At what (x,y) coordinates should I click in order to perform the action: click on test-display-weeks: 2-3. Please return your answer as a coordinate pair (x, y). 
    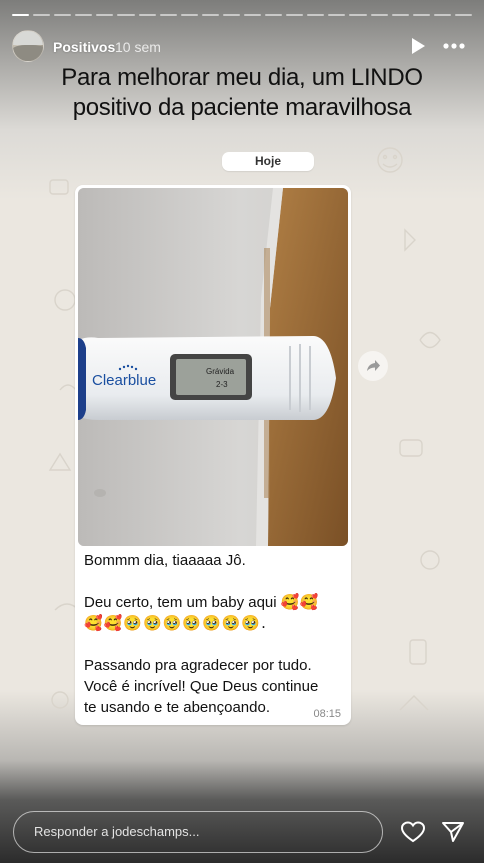
    Looking at the image, I should click on (222, 384).